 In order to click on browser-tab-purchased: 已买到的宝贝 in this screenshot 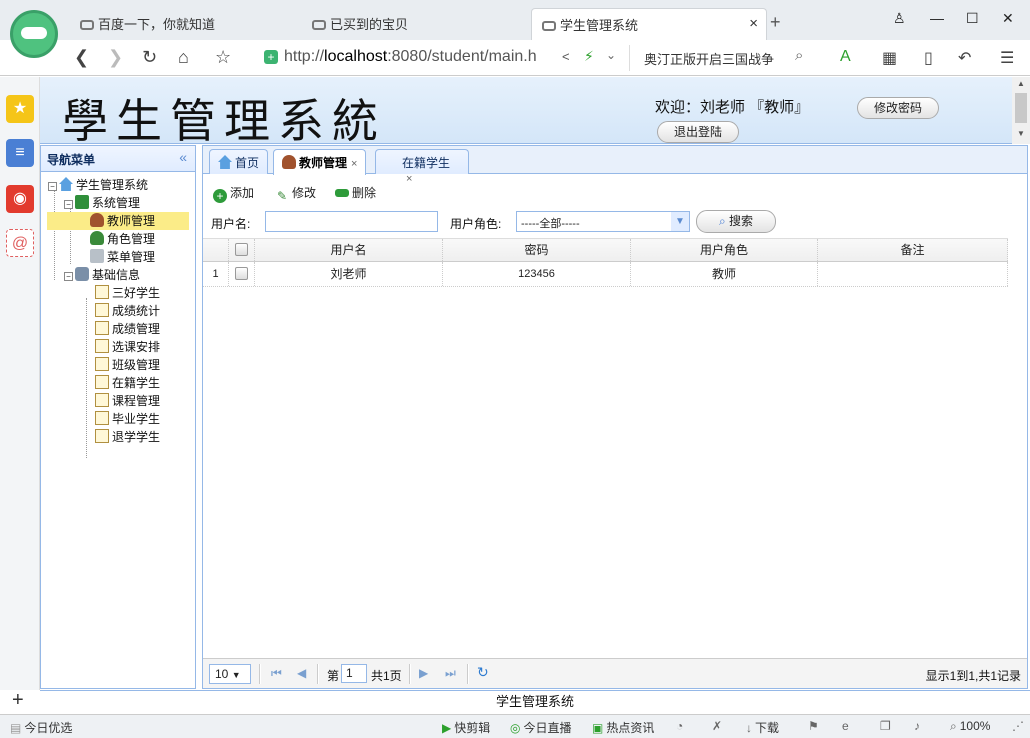, I will do `click(415, 24)`.